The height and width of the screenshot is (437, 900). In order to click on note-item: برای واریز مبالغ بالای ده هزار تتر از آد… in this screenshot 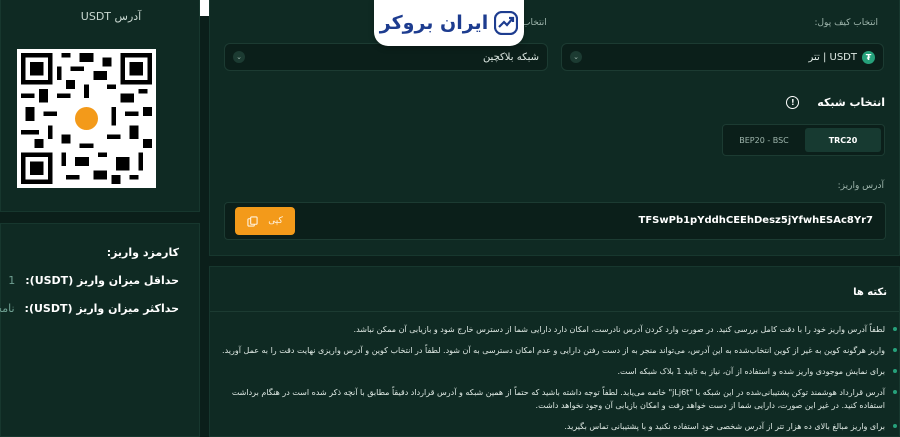, I will do `click(558, 426)`.